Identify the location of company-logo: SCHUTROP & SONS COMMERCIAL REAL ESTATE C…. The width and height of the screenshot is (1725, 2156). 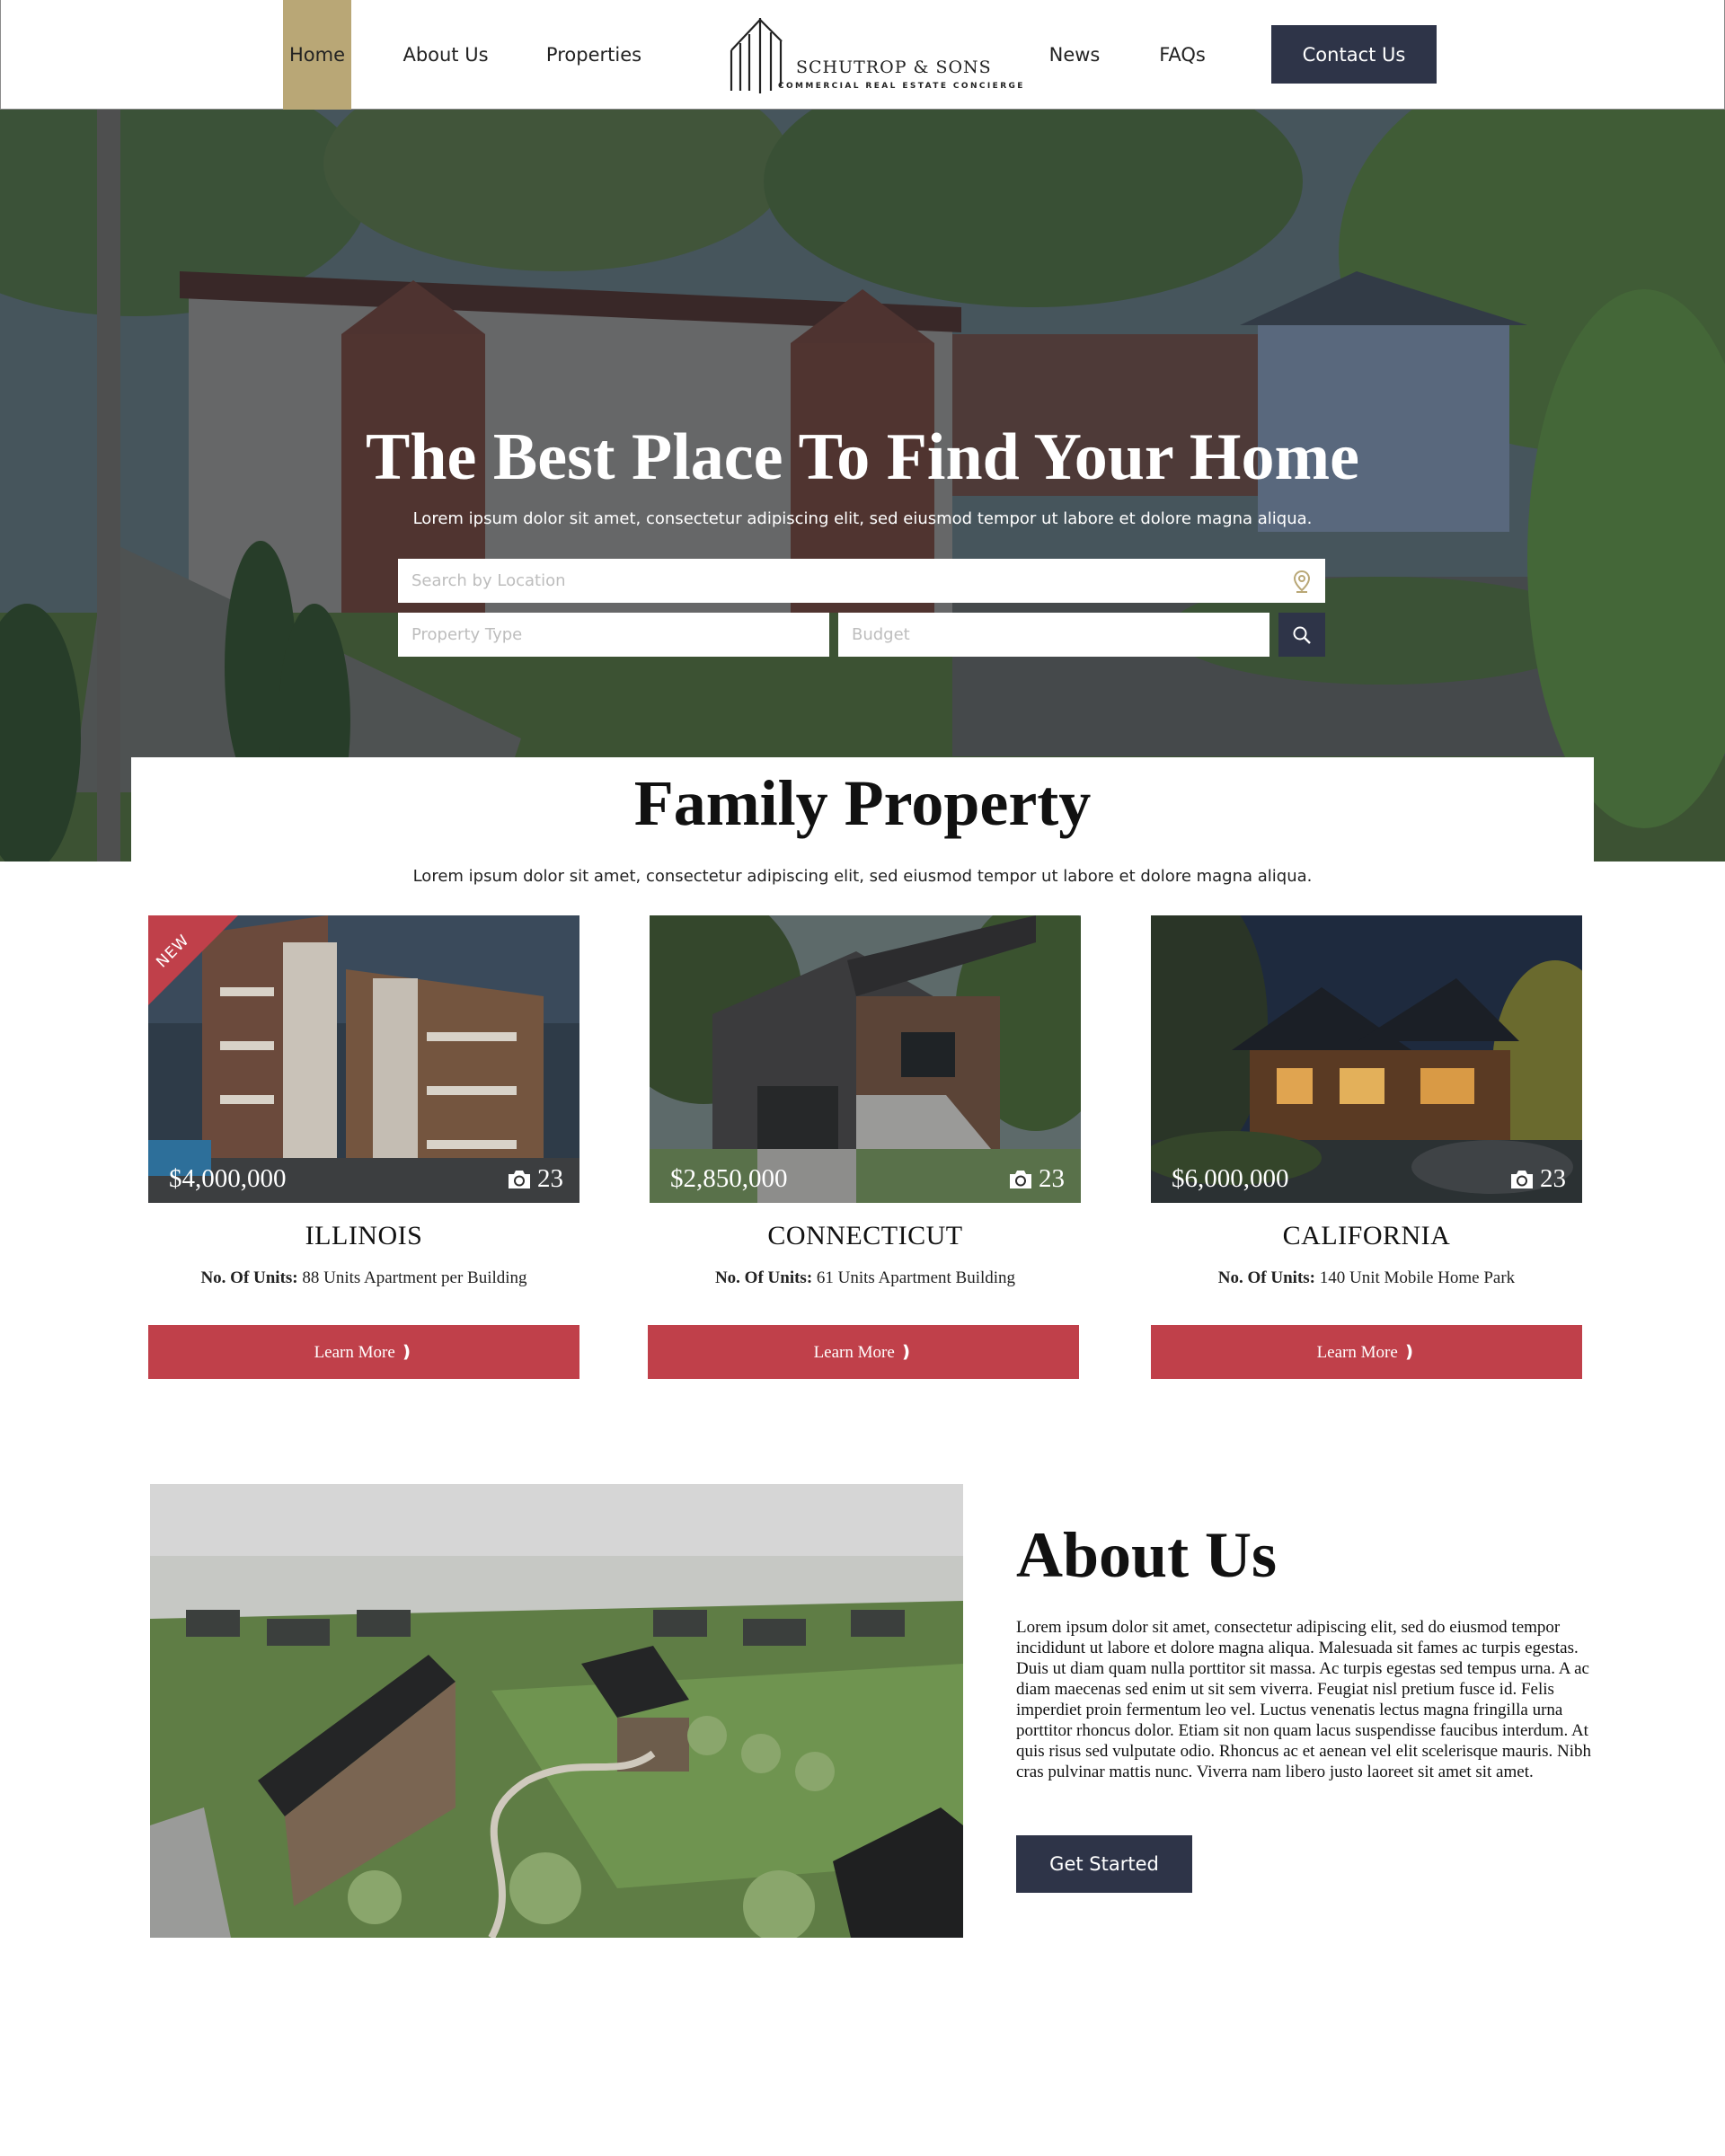
(873, 55).